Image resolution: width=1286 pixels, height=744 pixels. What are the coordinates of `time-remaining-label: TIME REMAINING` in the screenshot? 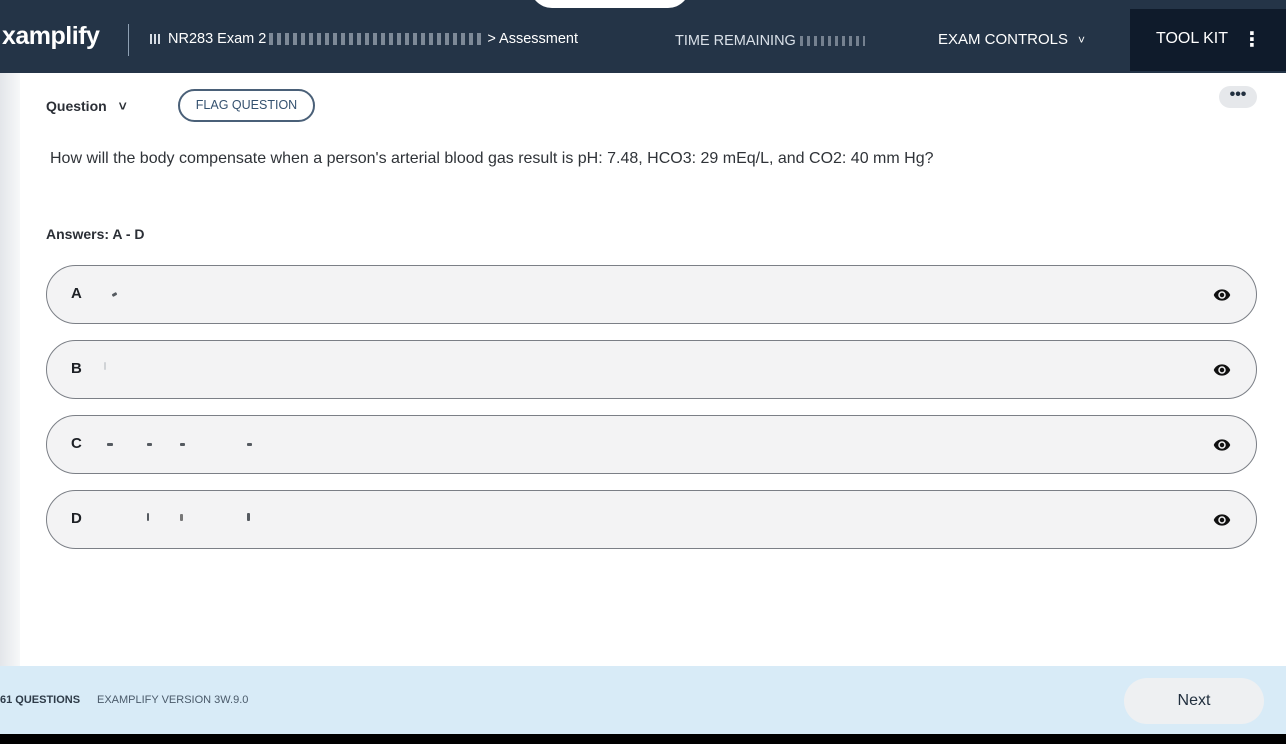 It's located at (735, 41).